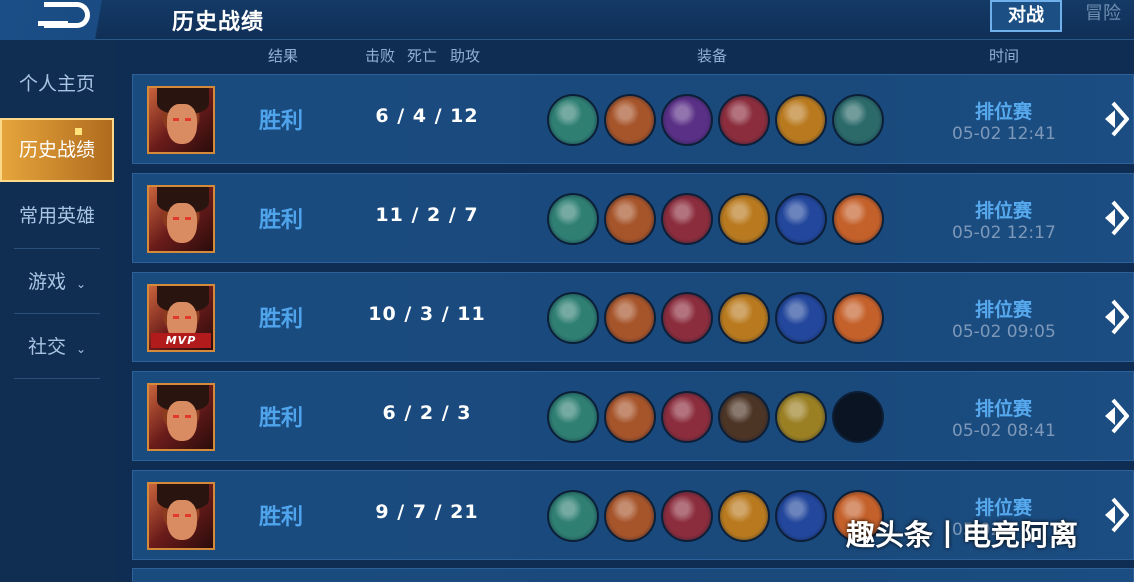  I want to click on column-header-kills: 击败, so click(380, 56).